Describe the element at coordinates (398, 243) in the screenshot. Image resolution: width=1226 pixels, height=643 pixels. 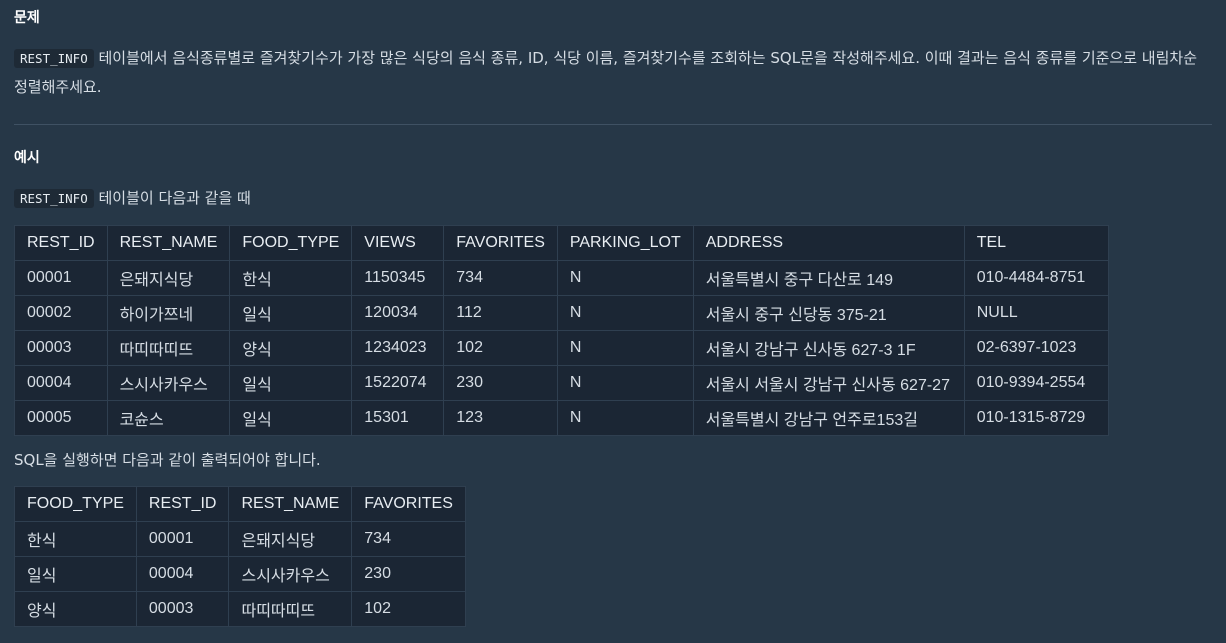
I see `header-cell: VIEWS` at that location.